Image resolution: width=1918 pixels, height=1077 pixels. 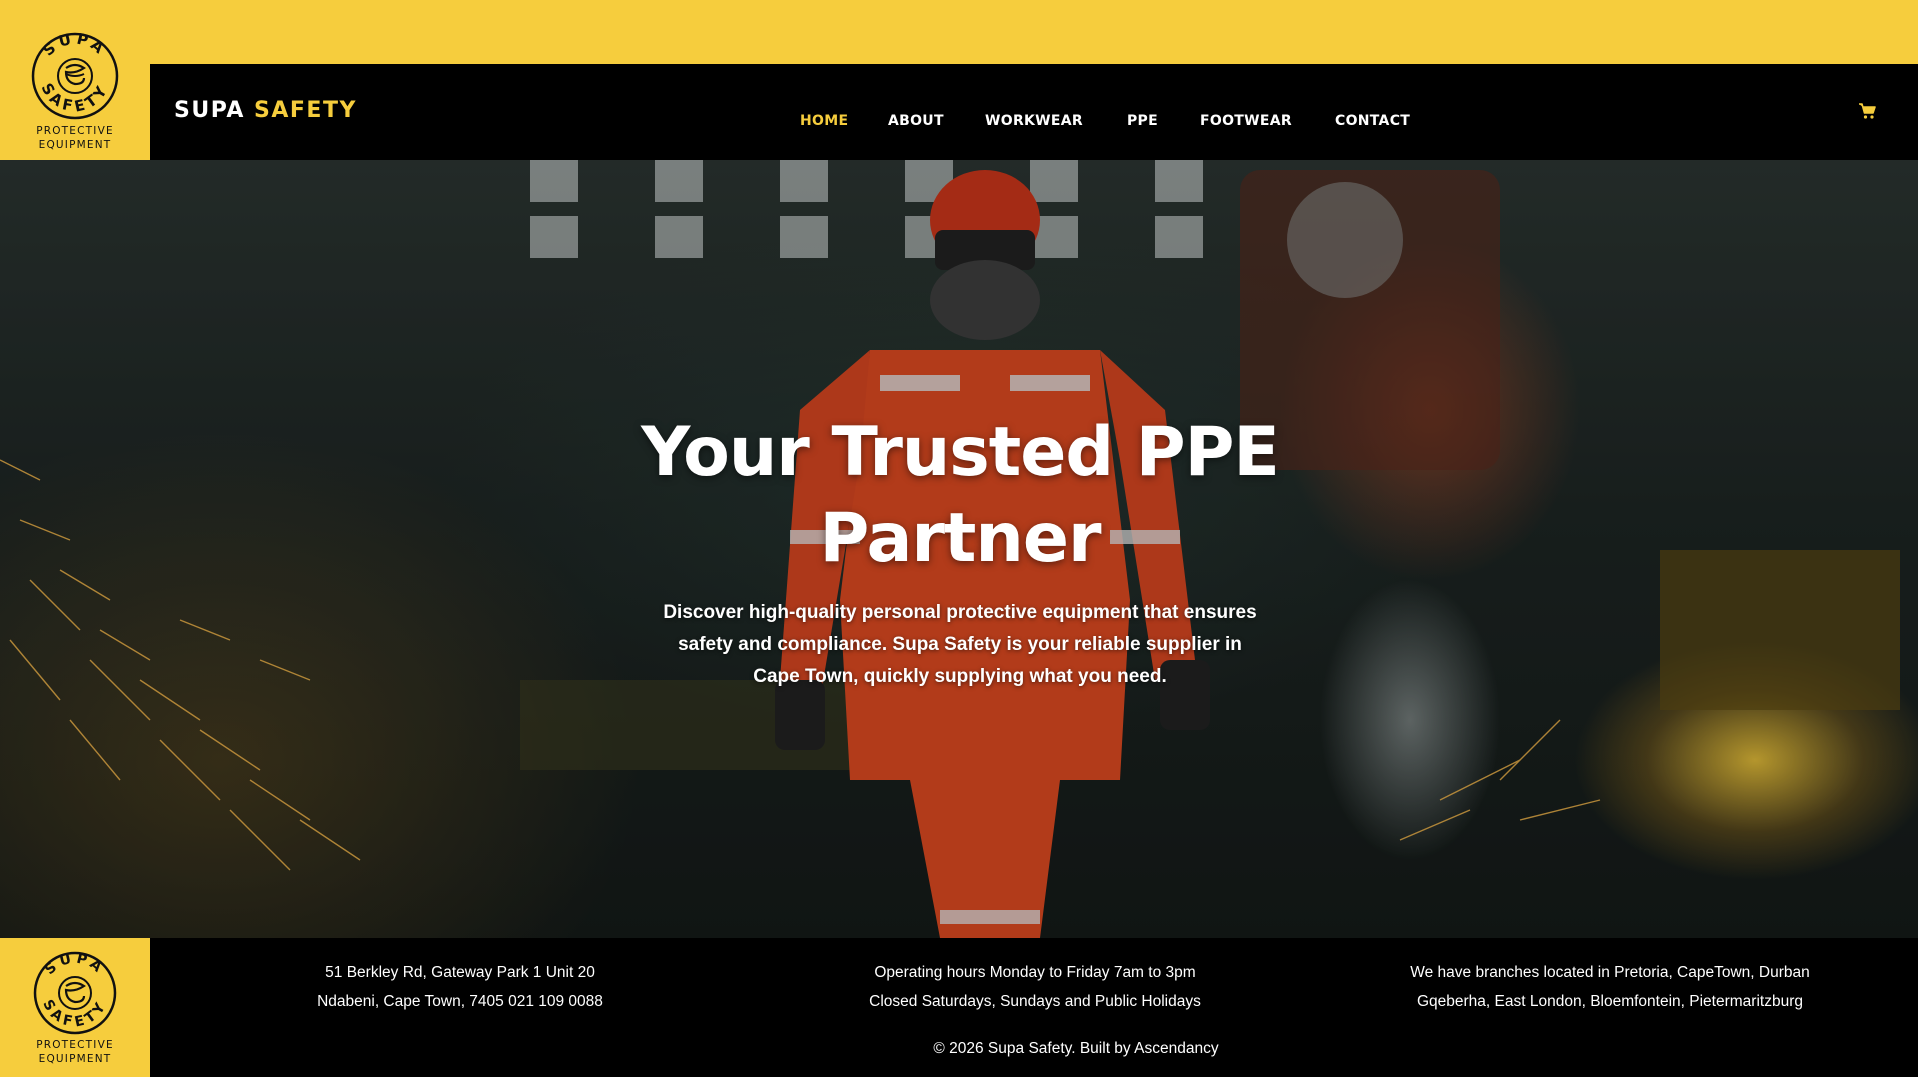 I want to click on logo-emblem: SUPA SAFETY PROTECTIVE EQUIPMENT, so click(x=75, y=90).